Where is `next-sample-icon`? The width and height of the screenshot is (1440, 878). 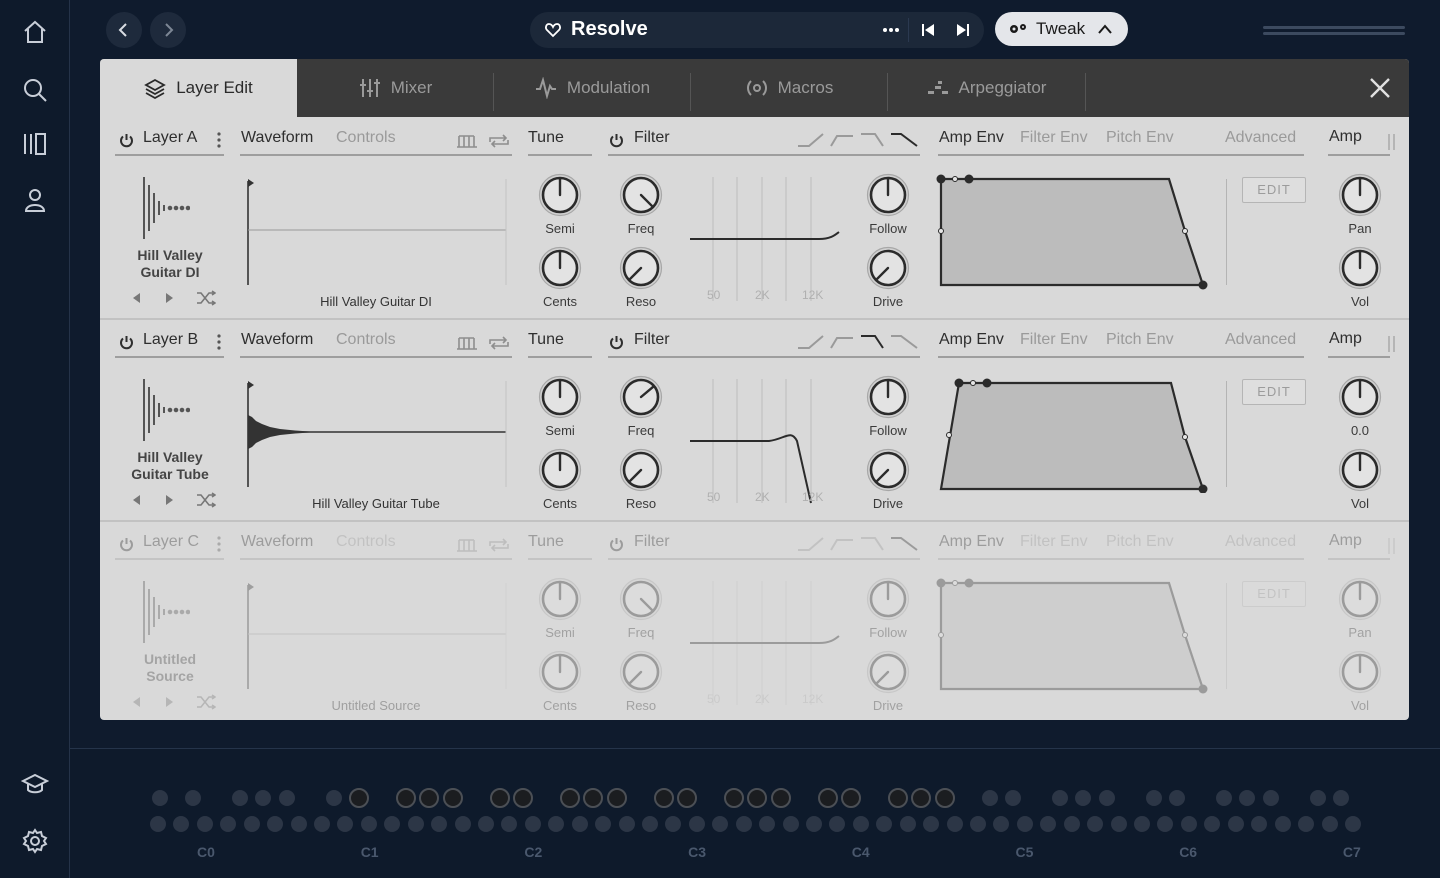
next-sample-icon is located at coordinates (170, 298).